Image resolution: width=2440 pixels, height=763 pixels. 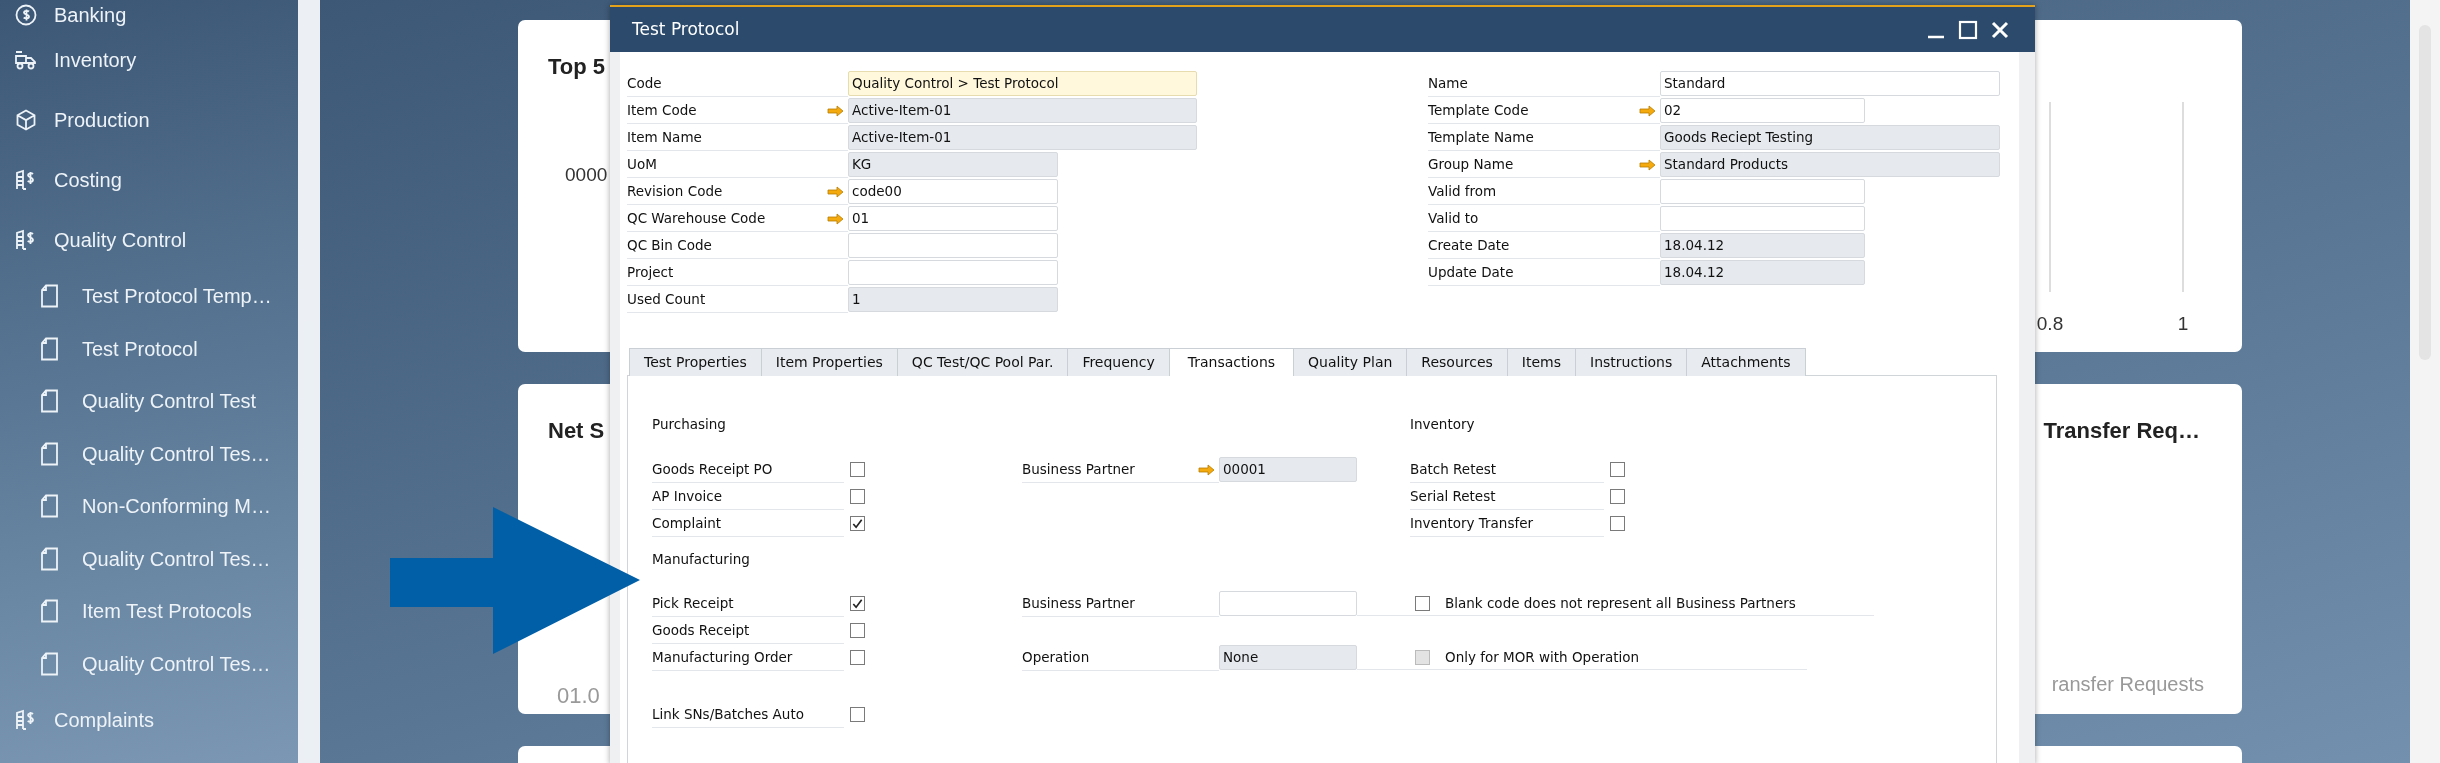 I want to click on field-label: Valid from, so click(x=1462, y=192).